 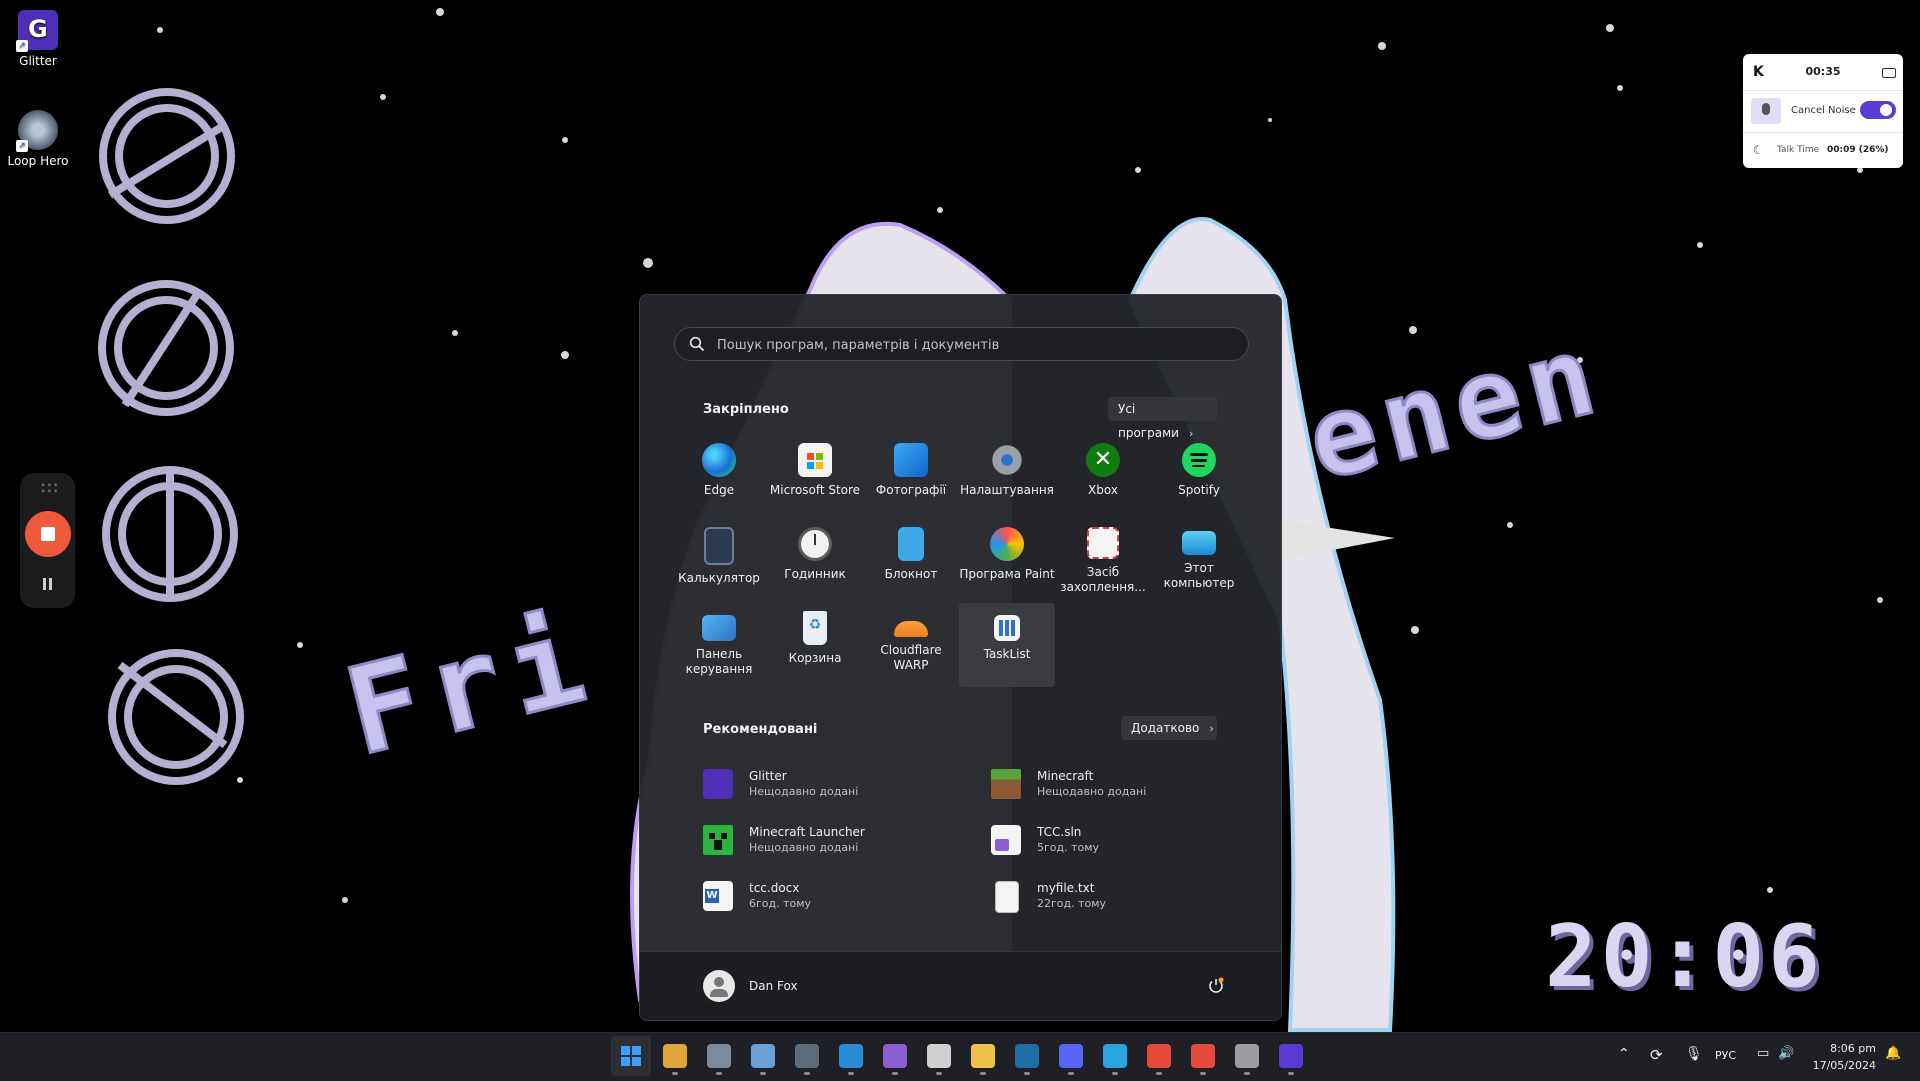 I want to click on network-icon: ▭, so click(x=1763, y=1053).